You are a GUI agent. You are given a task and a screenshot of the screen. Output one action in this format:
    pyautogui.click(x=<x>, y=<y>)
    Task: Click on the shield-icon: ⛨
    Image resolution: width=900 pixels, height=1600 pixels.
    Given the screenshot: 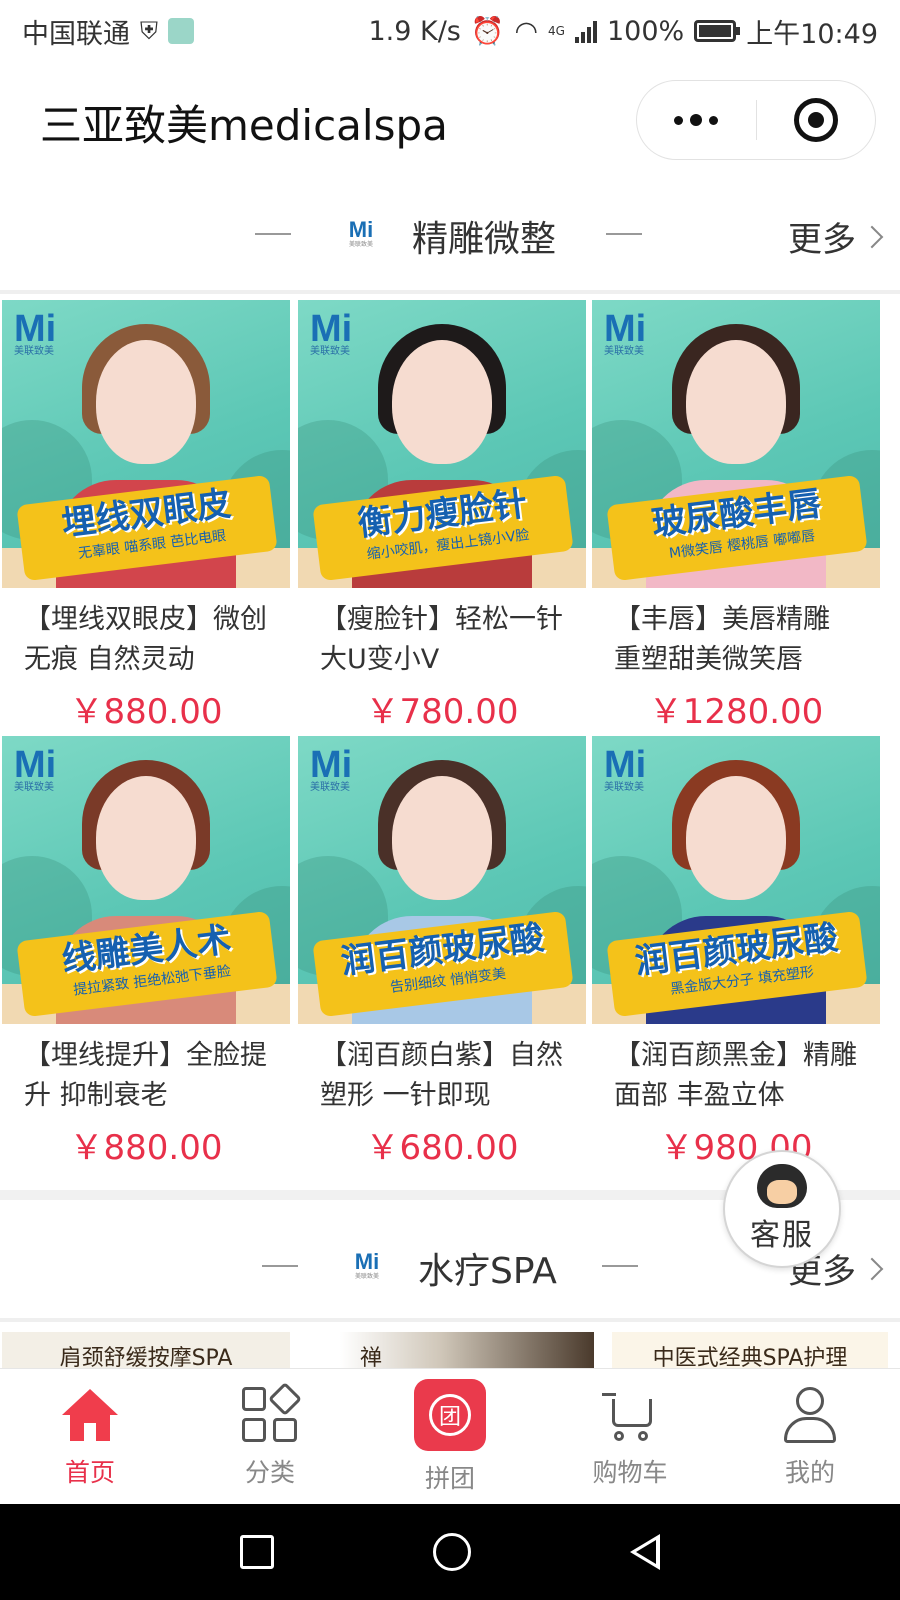 What is the action you would take?
    pyautogui.click(x=149, y=31)
    